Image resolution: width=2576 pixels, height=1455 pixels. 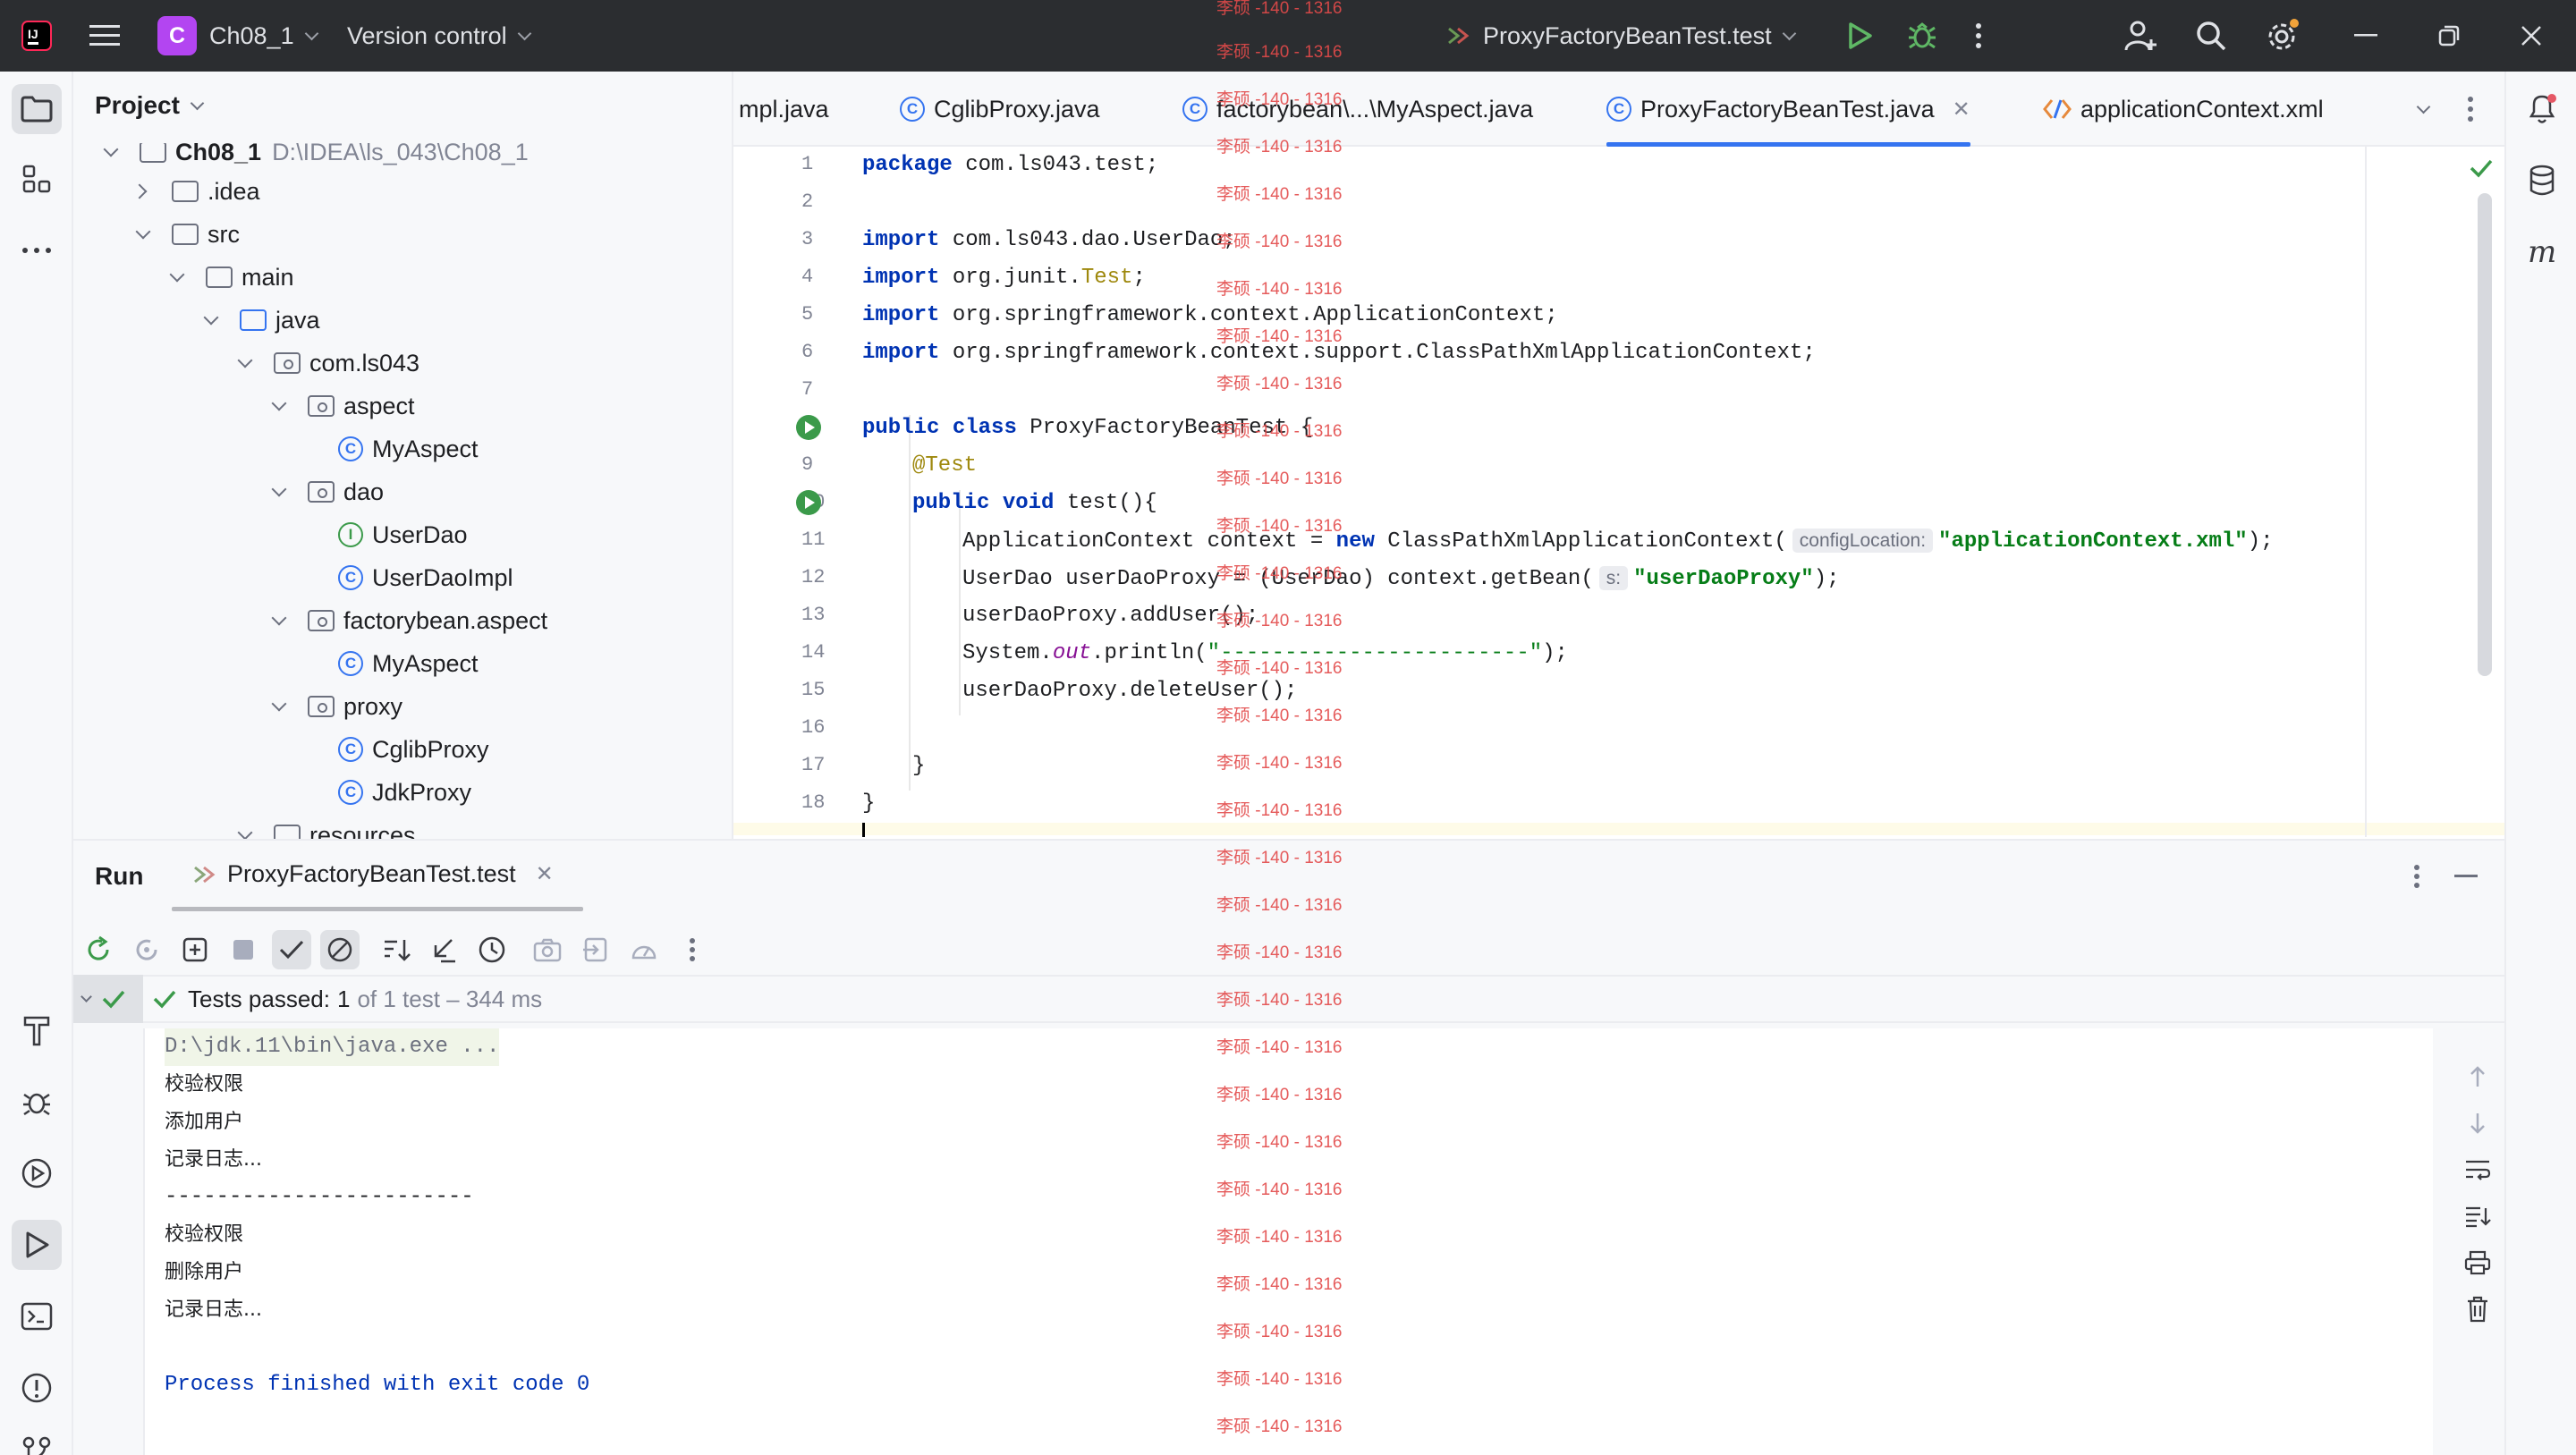 What do you see at coordinates (37, 1388) in the screenshot?
I see `problems-icon` at bounding box center [37, 1388].